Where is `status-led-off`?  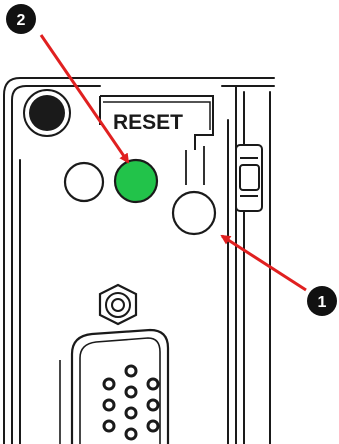 status-led-off is located at coordinates (84, 182).